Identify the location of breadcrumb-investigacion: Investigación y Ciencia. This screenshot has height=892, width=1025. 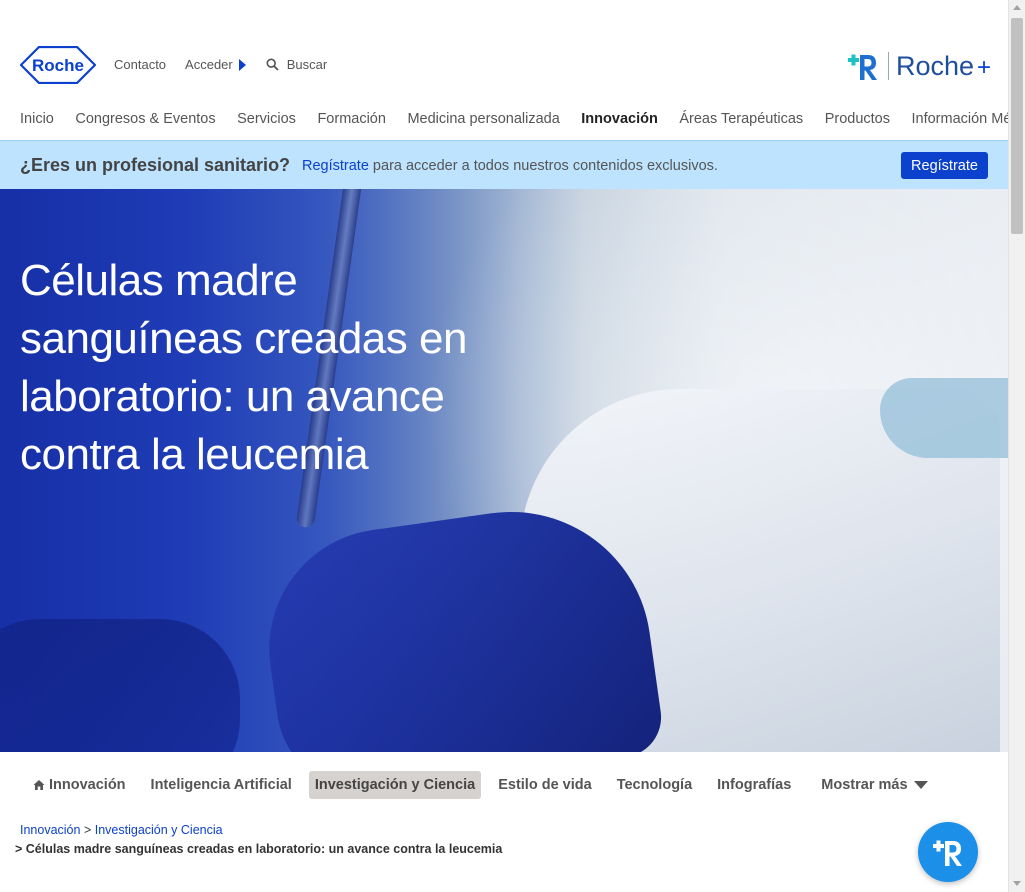
(159, 830).